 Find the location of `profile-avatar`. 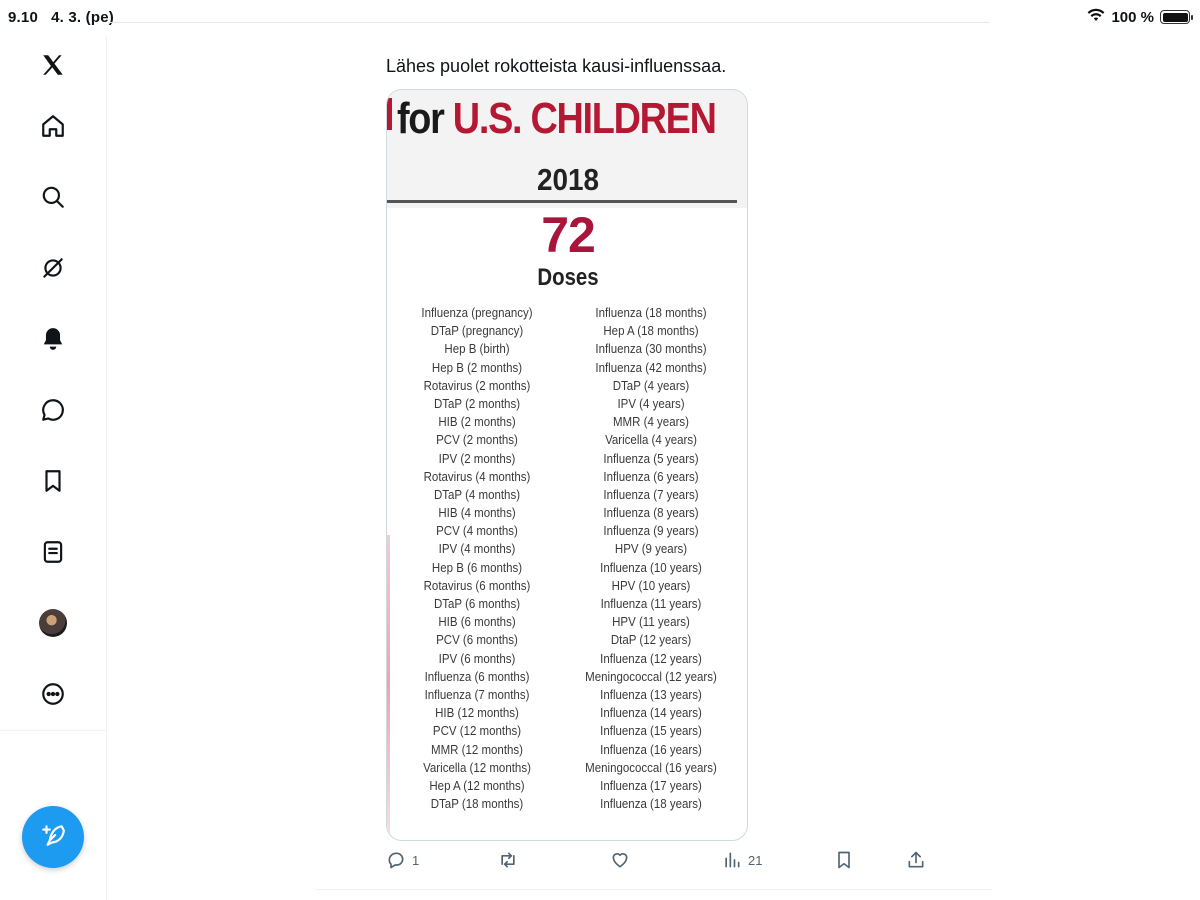

profile-avatar is located at coordinates (53, 623).